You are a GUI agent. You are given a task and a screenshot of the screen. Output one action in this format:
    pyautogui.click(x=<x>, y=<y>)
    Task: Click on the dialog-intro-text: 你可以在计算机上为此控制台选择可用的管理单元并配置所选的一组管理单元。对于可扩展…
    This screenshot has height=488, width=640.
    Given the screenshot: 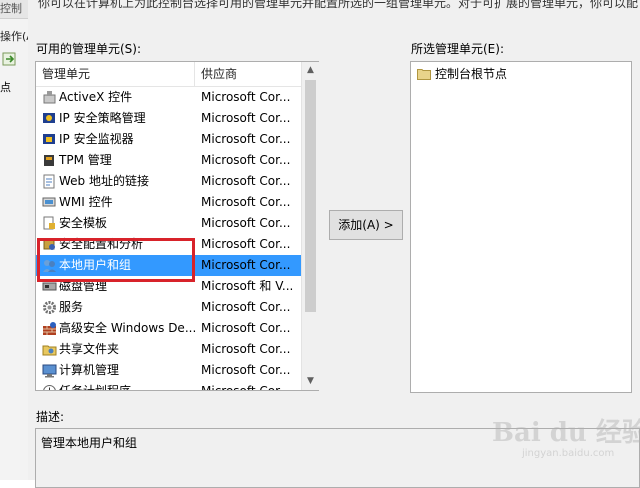 What is the action you would take?
    pyautogui.click(x=338, y=5)
    